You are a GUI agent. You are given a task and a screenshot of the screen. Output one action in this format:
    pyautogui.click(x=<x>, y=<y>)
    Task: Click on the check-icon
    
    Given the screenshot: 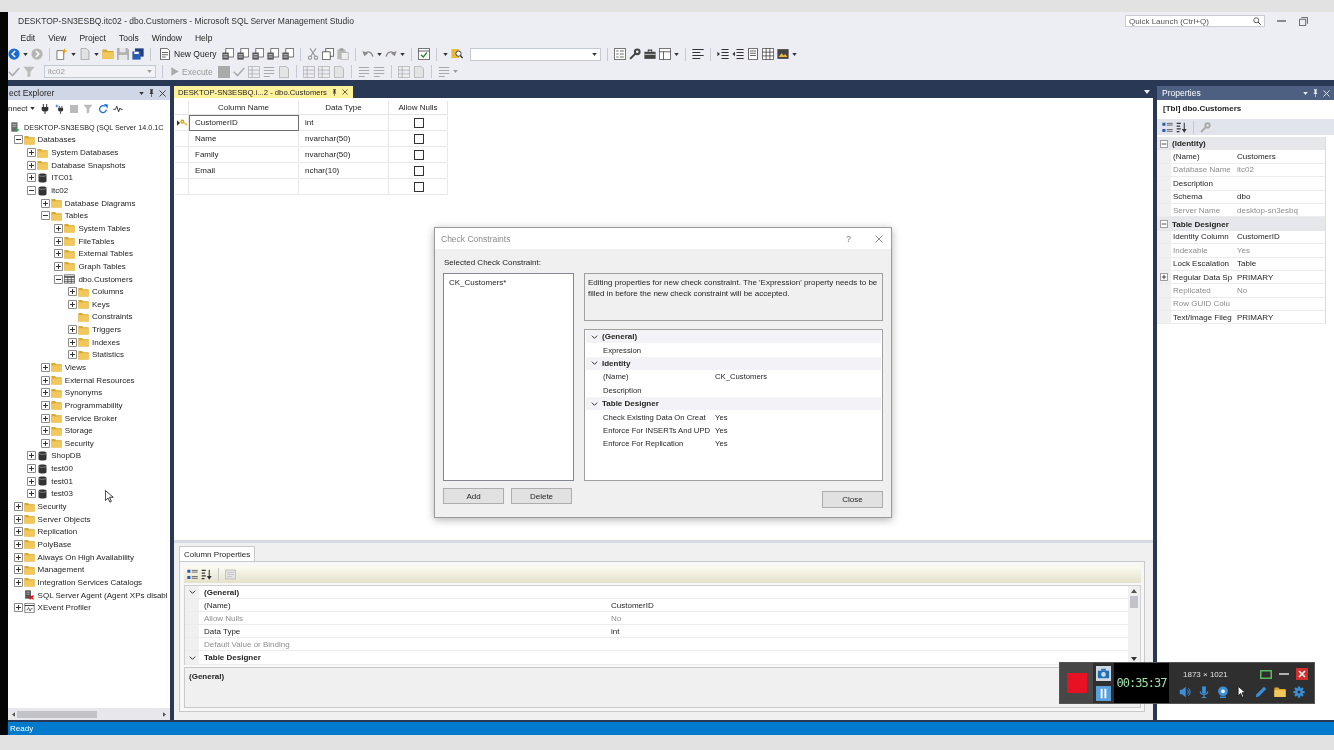 What is the action you would take?
    pyautogui.click(x=14, y=71)
    